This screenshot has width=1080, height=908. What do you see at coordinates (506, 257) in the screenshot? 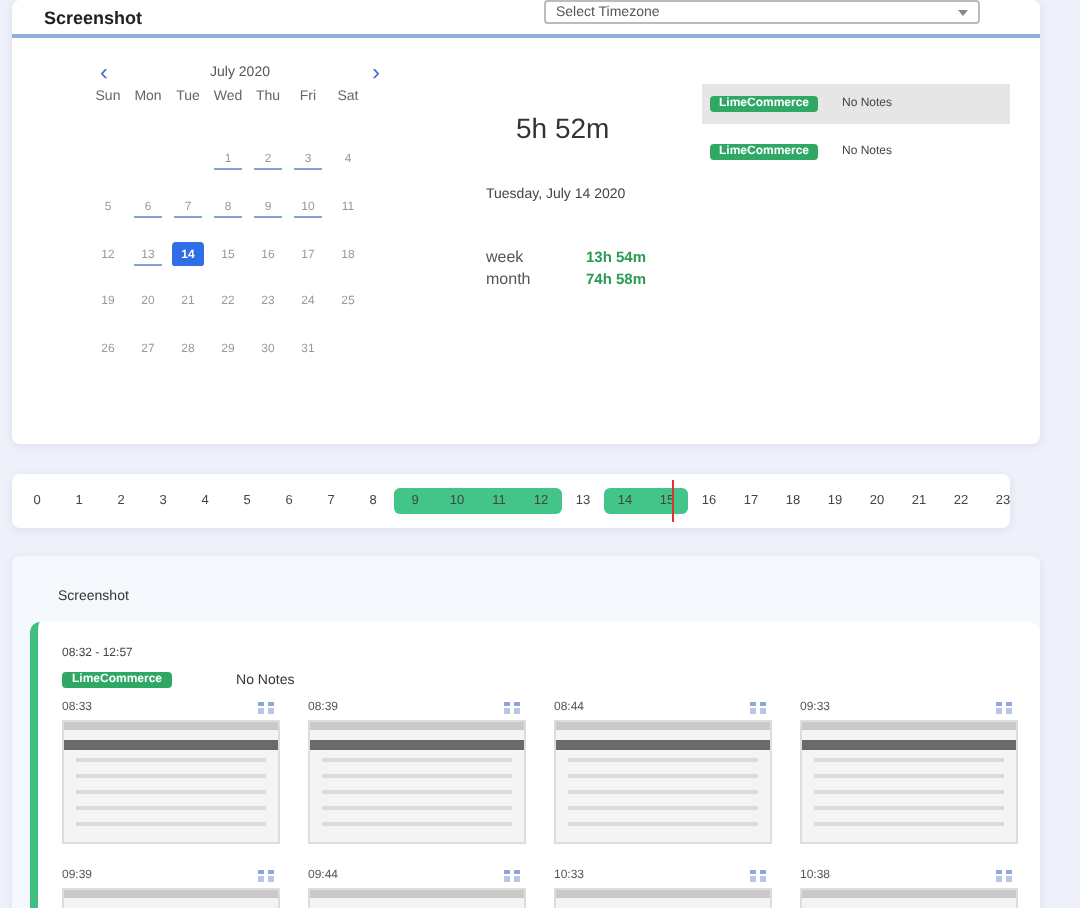
I see `stat-label: week` at bounding box center [506, 257].